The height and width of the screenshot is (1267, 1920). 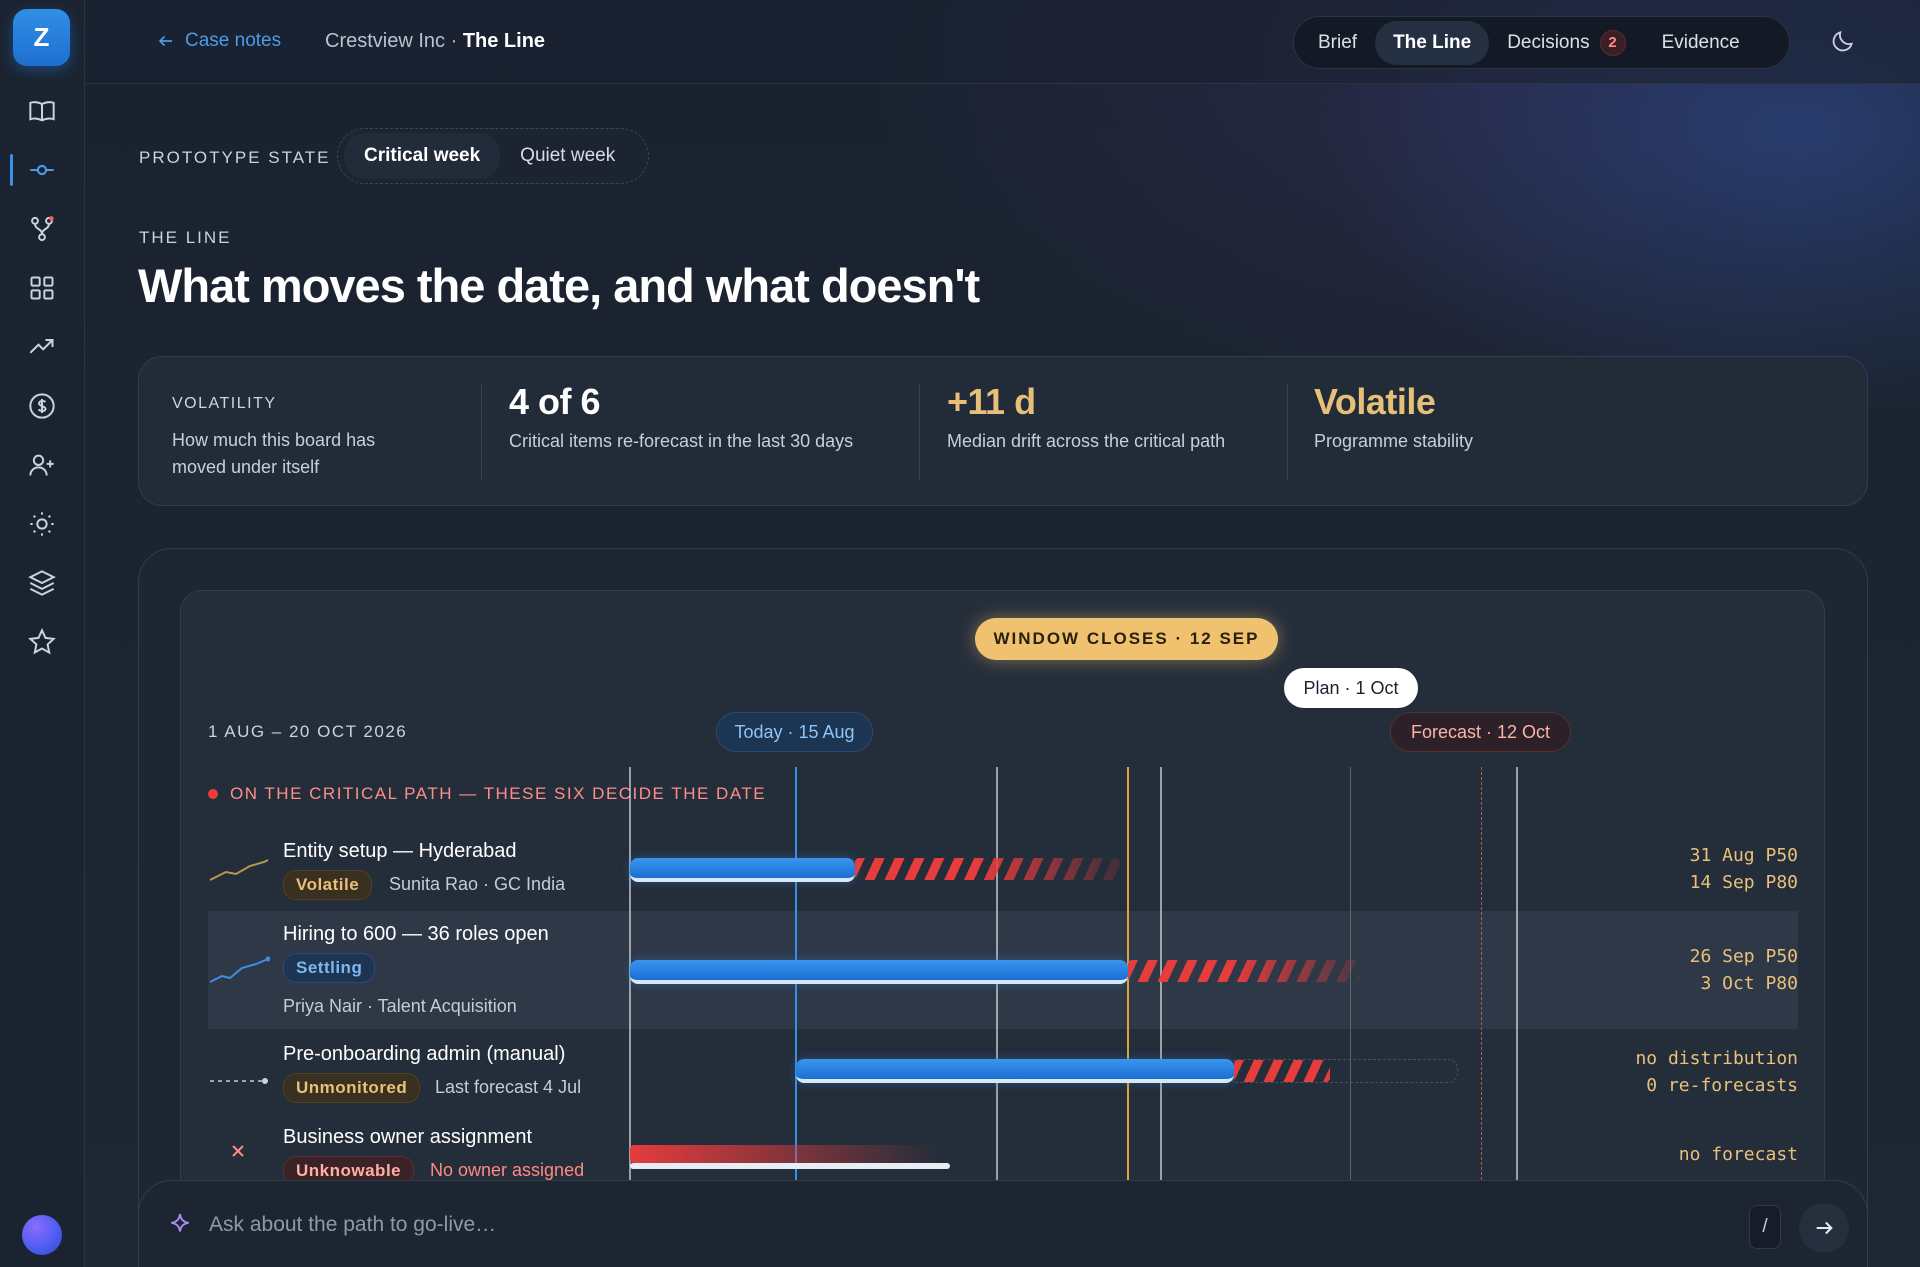 What do you see at coordinates (1738, 1154) in the screenshot?
I see `row-forecast-meta: no forecast` at bounding box center [1738, 1154].